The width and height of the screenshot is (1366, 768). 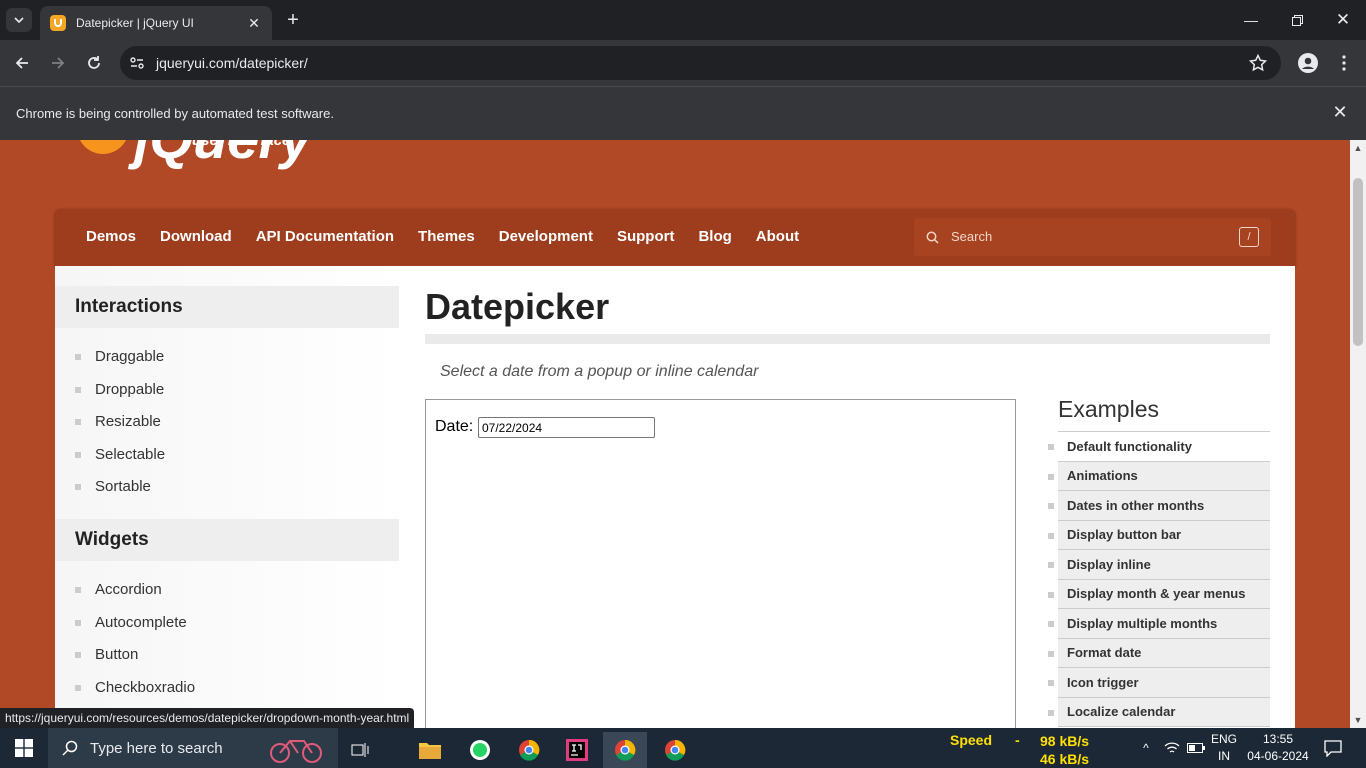 What do you see at coordinates (1358, 720) in the screenshot?
I see `scroll-down-icon: ▼` at bounding box center [1358, 720].